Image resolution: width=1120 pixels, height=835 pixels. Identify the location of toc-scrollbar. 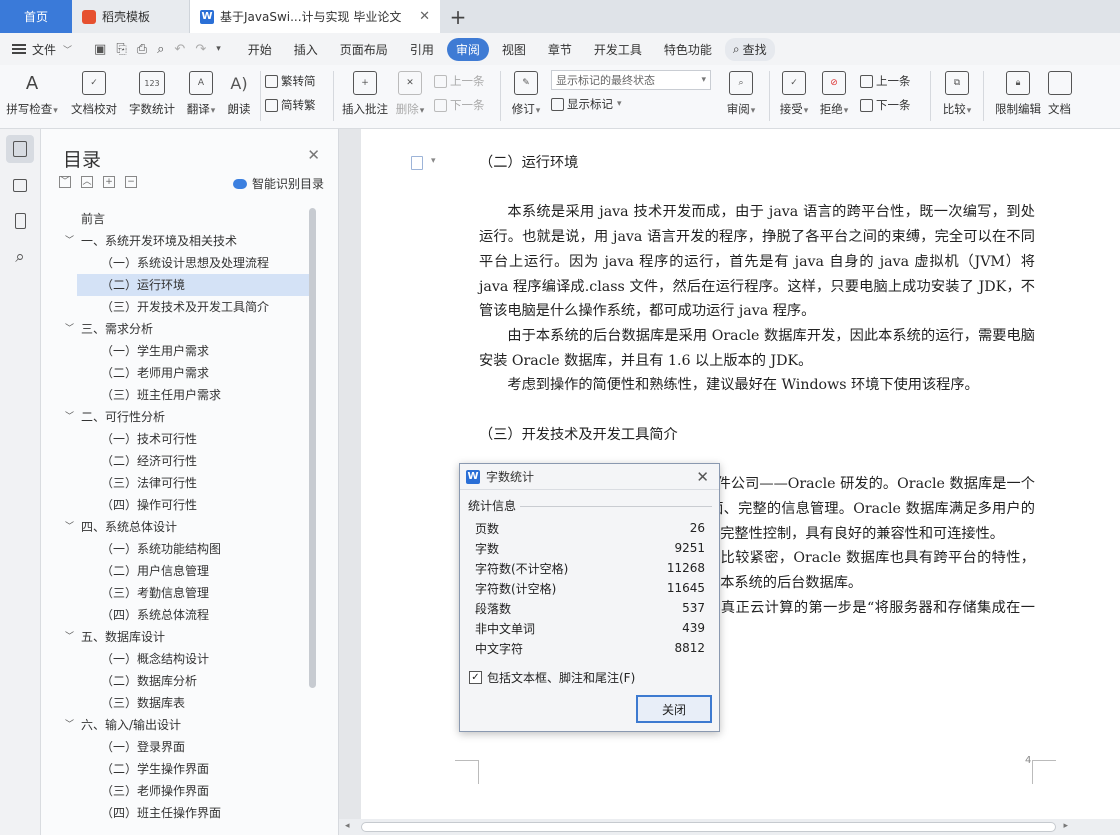
(312, 448).